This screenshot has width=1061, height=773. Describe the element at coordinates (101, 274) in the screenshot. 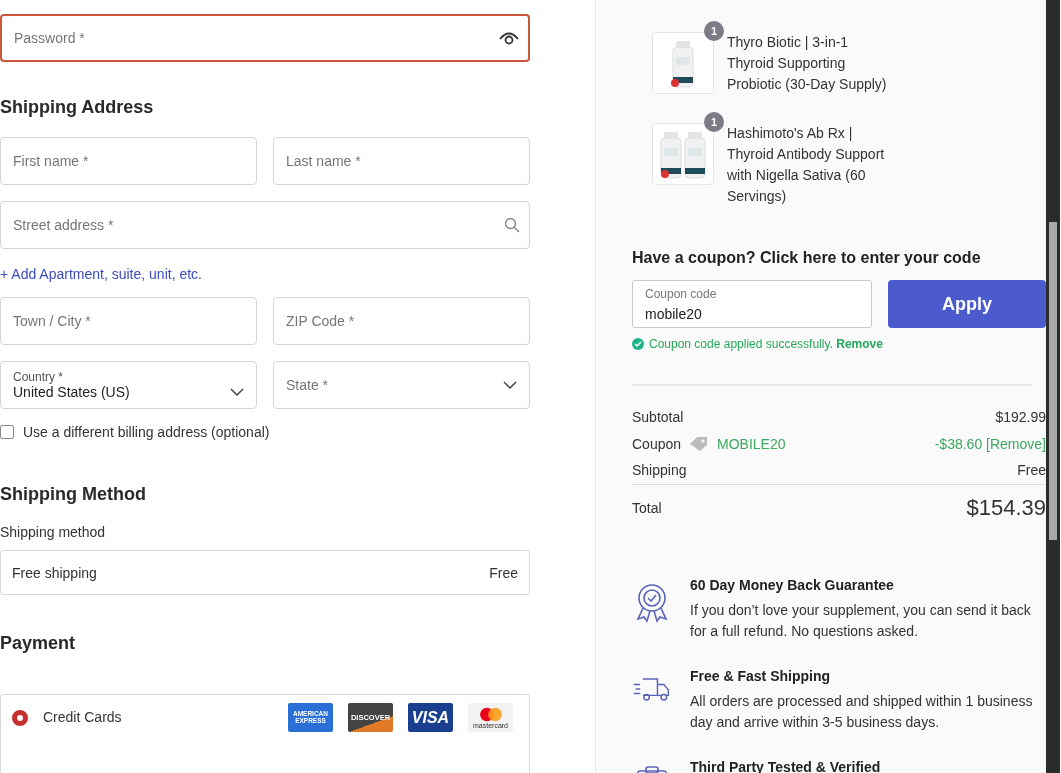

I see `add-apartment-link: + Add Apartment, suite, unit, etc.` at that location.